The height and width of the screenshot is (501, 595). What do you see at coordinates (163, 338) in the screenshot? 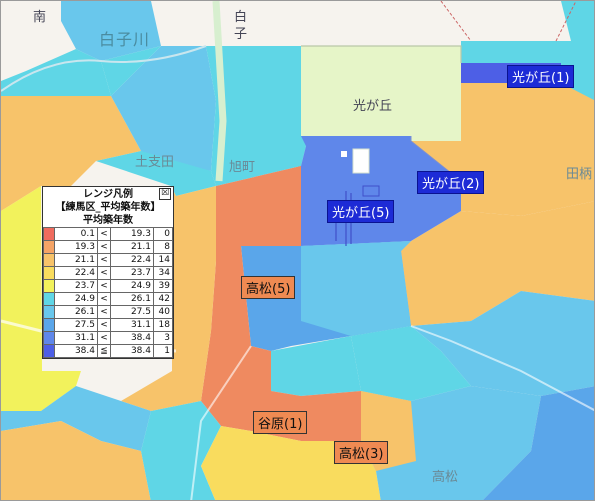
I see `legend-count: 3` at bounding box center [163, 338].